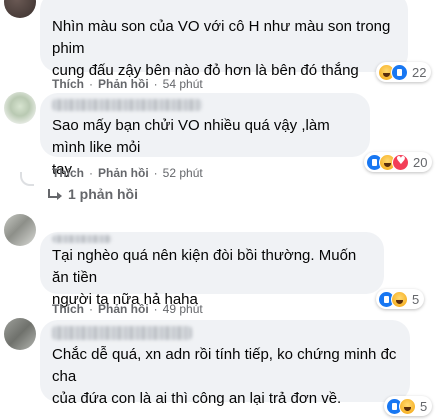  I want to click on reaction-summary: 20, so click(398, 162).